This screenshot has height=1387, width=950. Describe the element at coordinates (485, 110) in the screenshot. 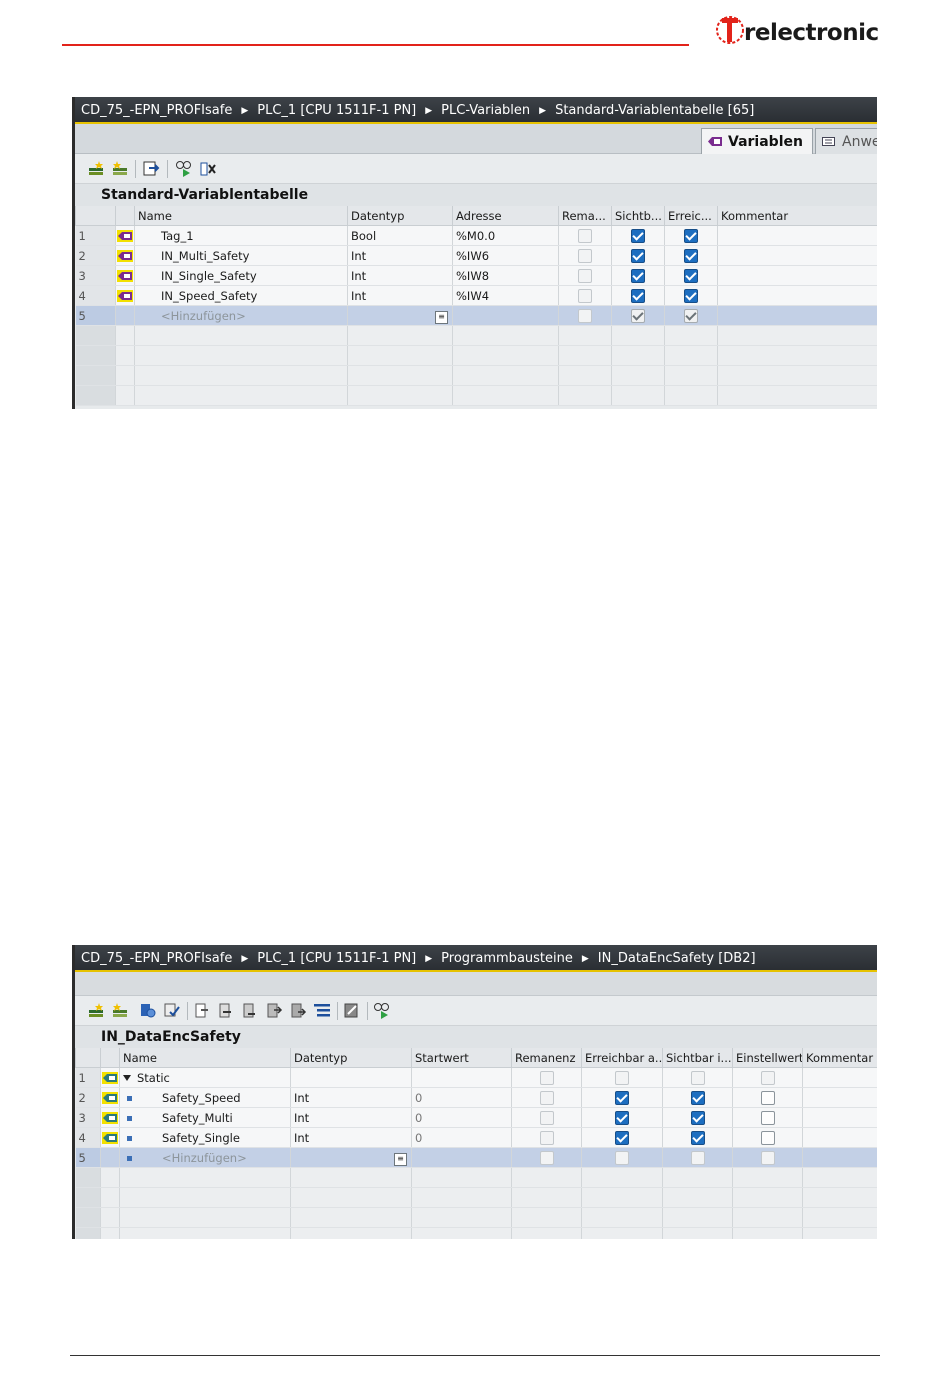

I see `breadcrumb-item-plc-variables: PLC-Variablen` at that location.